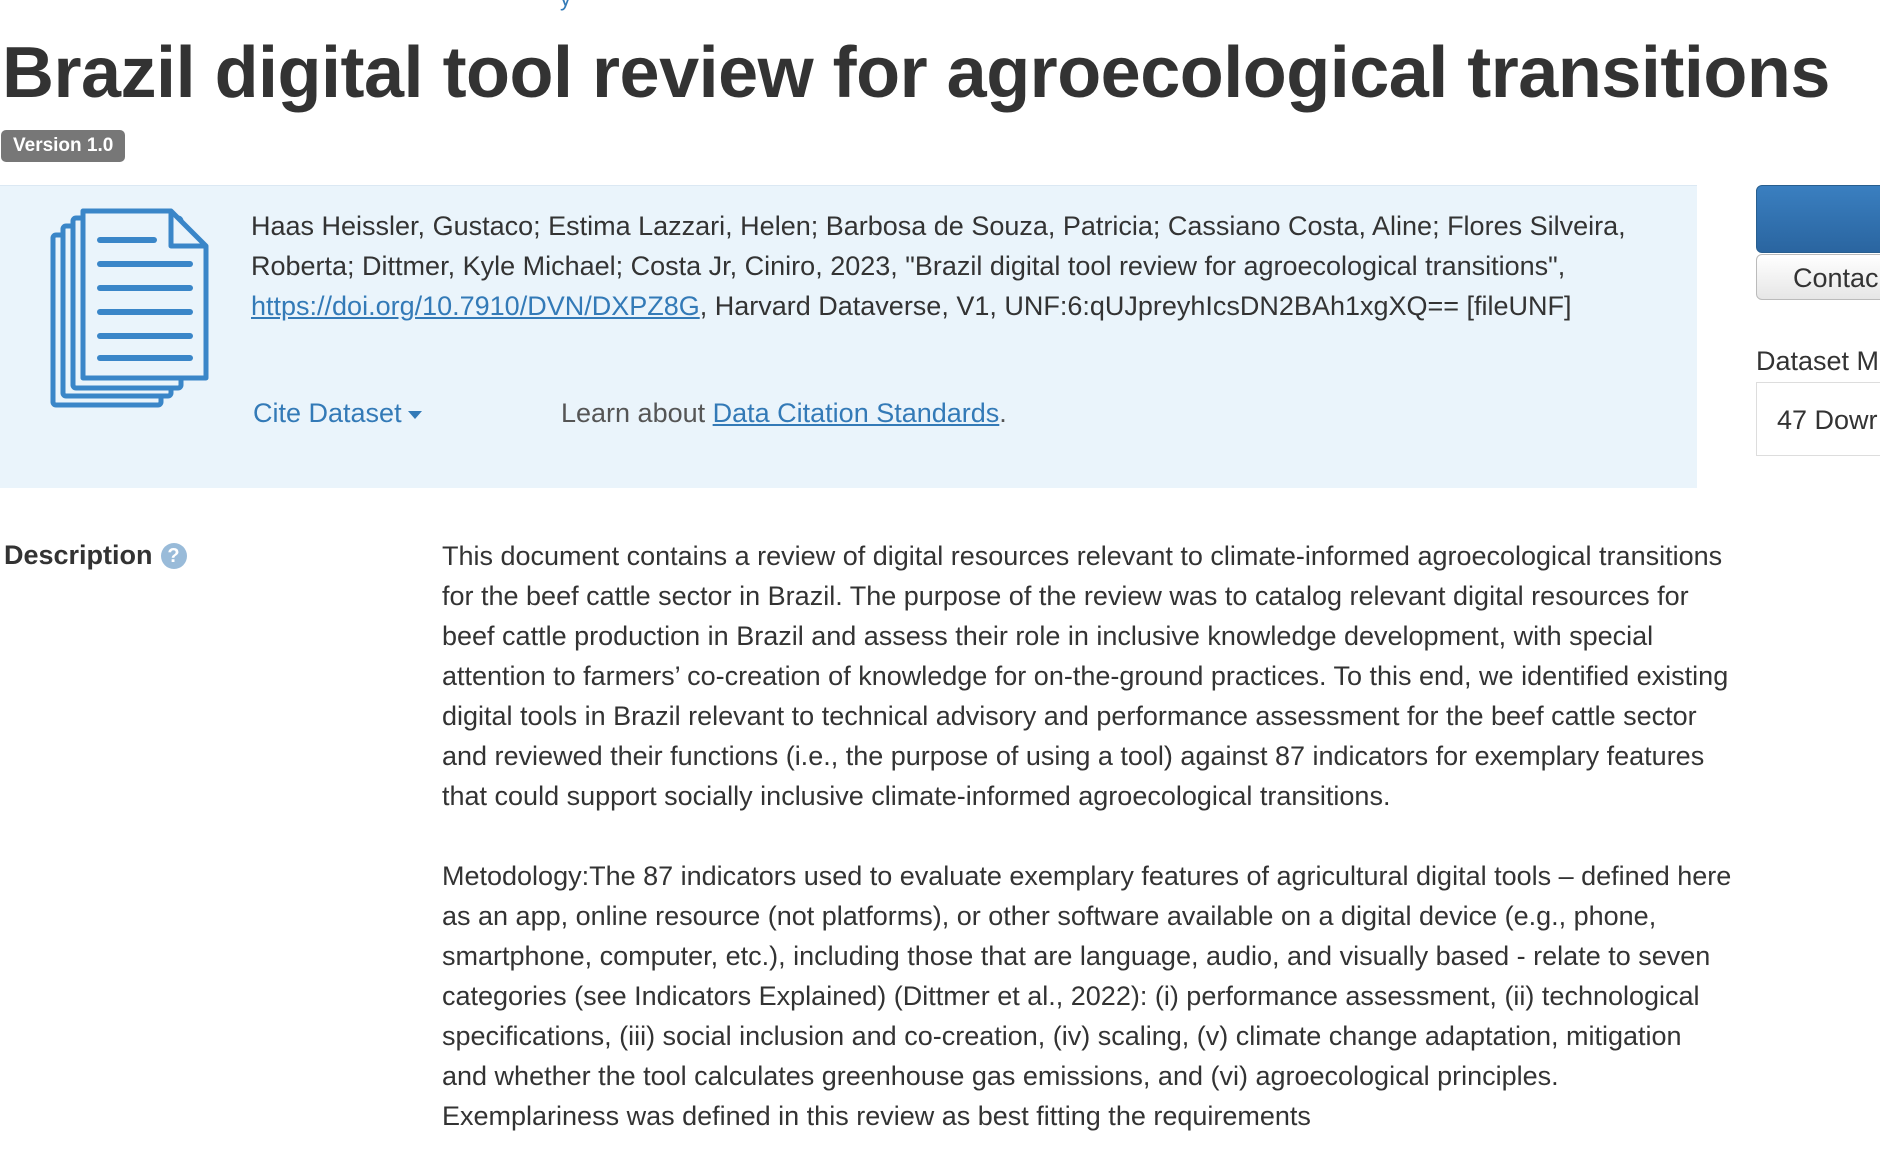 This screenshot has height=1156, width=1880. Describe the element at coordinates (1003, 413) in the screenshot. I see `learn-about-suffix: .` at that location.